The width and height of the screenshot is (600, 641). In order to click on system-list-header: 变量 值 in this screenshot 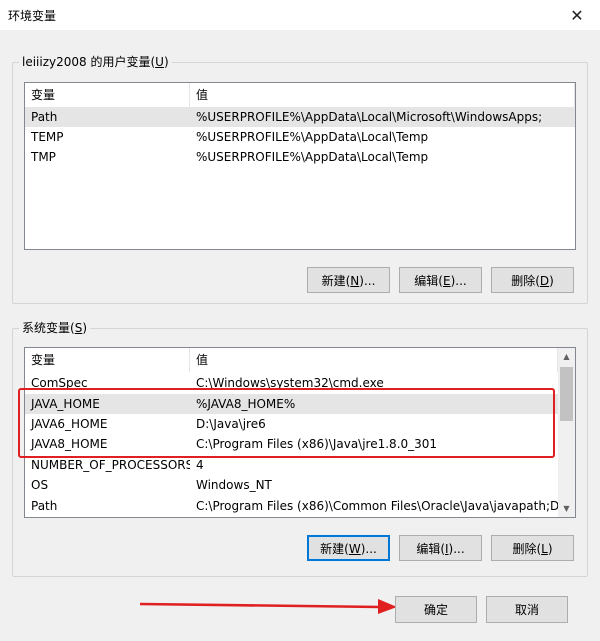, I will do `click(291, 360)`.